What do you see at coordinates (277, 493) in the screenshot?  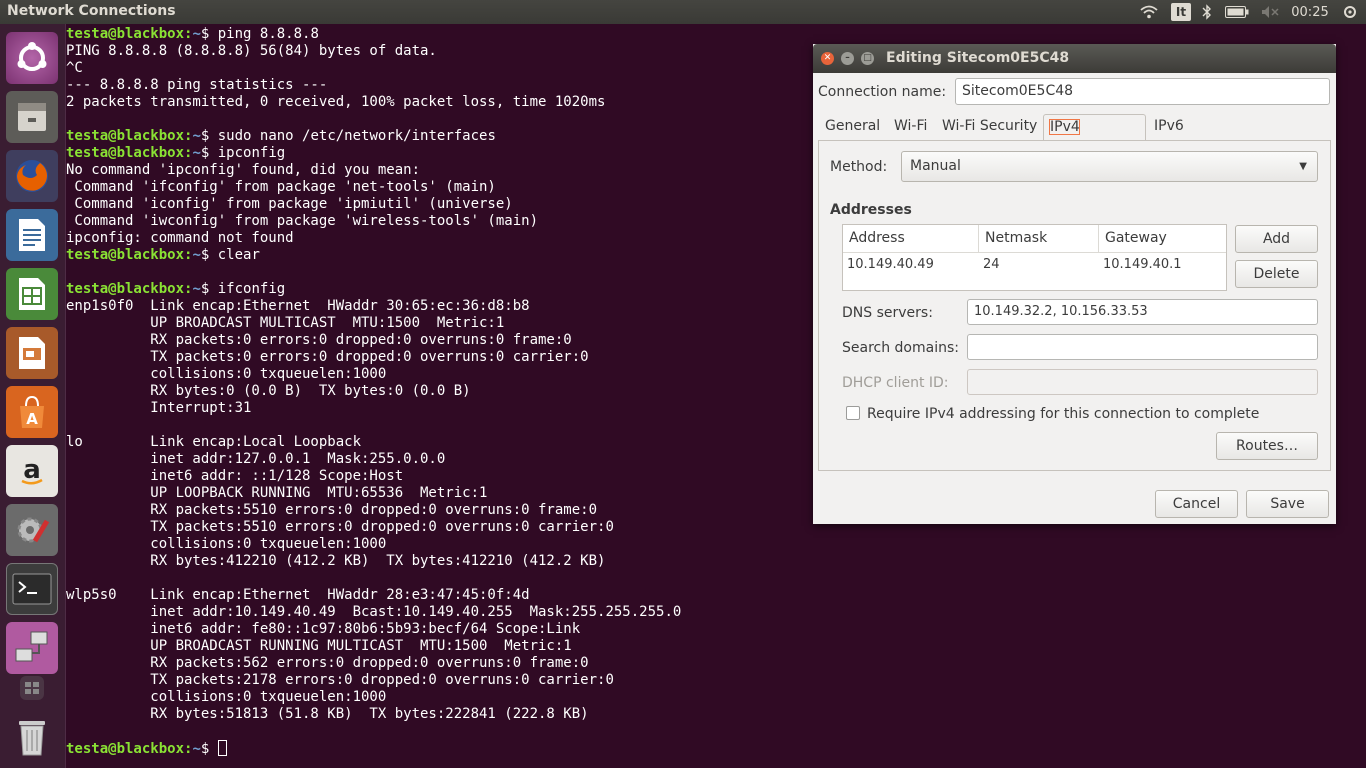 I see `terminal-line: UP LOOPBACK RUNNING MTU:65536 Metric:1` at bounding box center [277, 493].